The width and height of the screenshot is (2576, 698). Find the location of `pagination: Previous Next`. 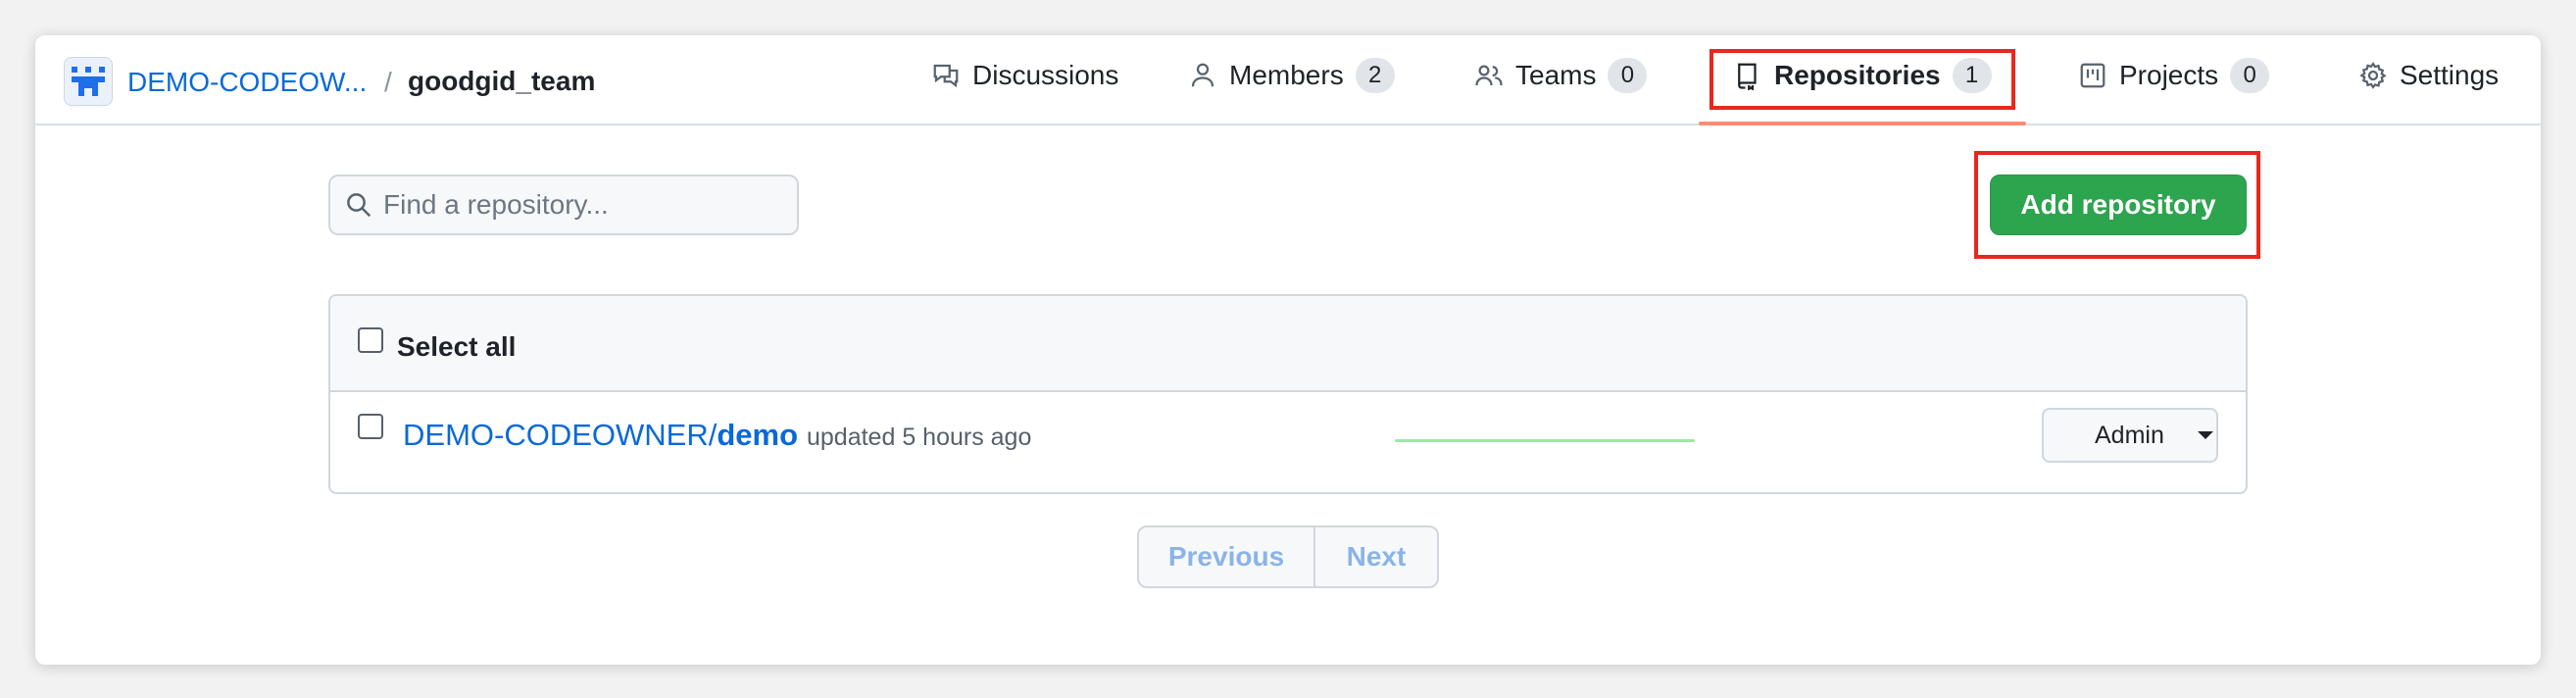

pagination: Previous Next is located at coordinates (1288, 556).